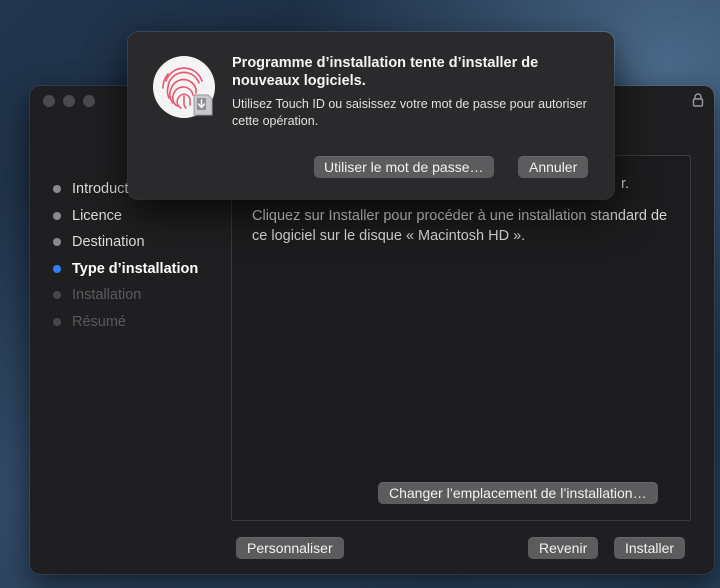 The height and width of the screenshot is (588, 720). What do you see at coordinates (553, 167) in the screenshot?
I see `cancel-button: Annuler` at bounding box center [553, 167].